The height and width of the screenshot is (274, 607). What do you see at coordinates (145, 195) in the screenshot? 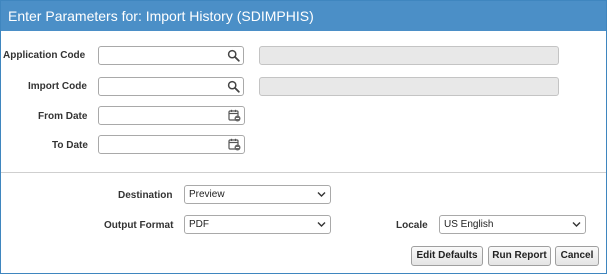
I see `destination-label: Destination` at bounding box center [145, 195].